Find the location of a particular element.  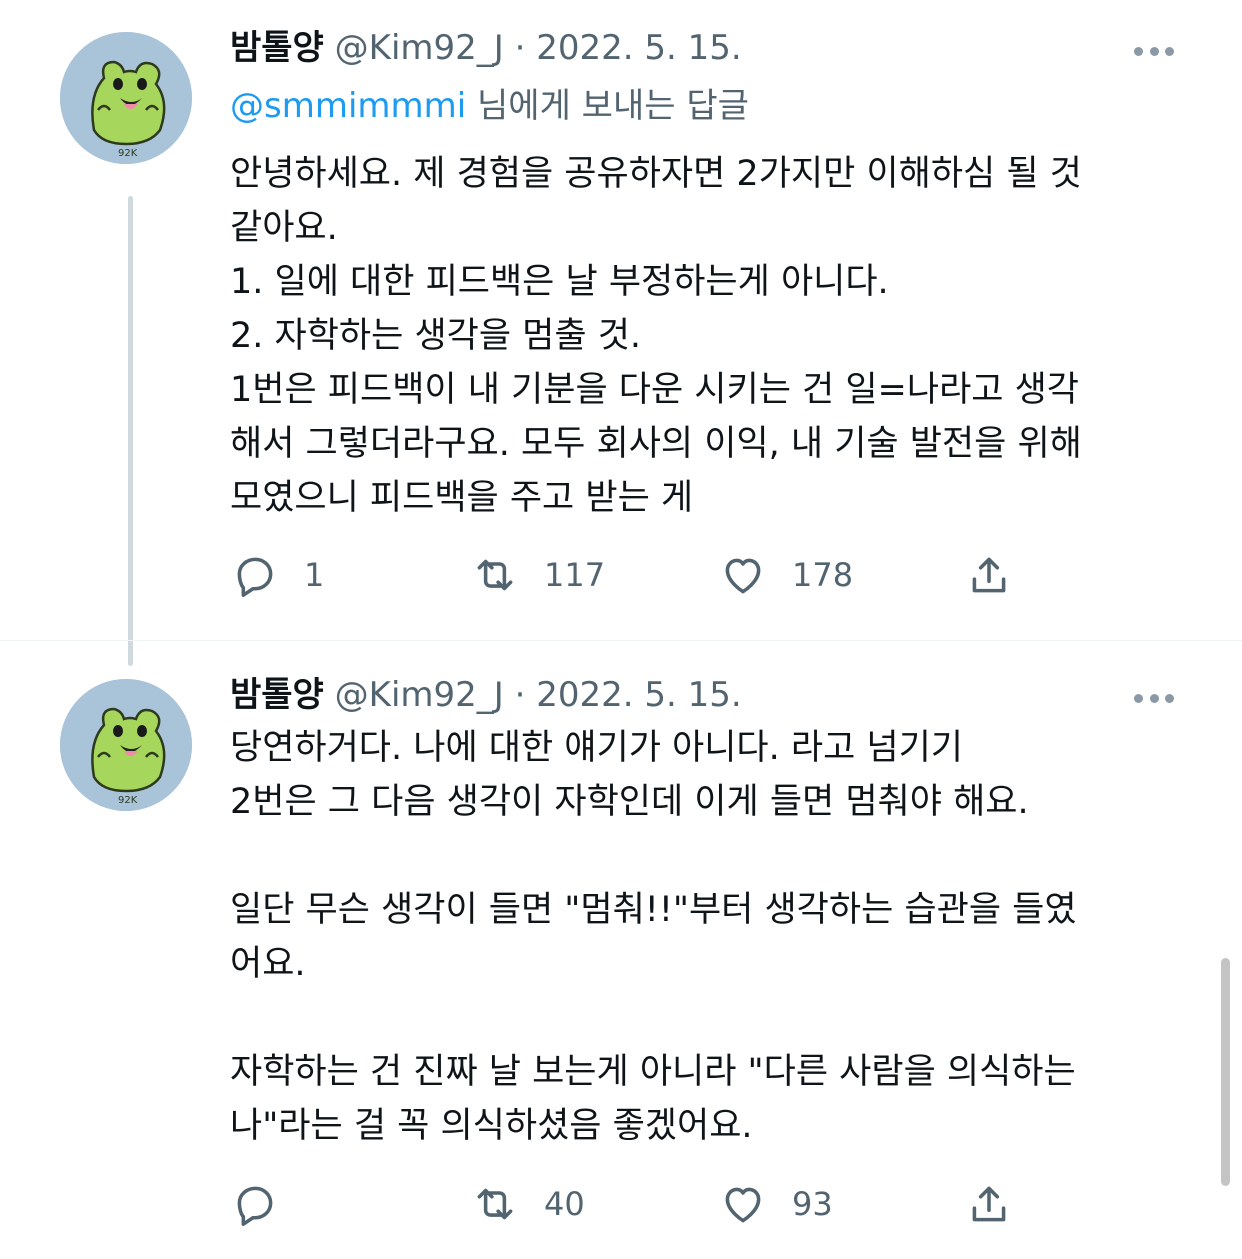

reply-button: 1 is located at coordinates (277, 575).